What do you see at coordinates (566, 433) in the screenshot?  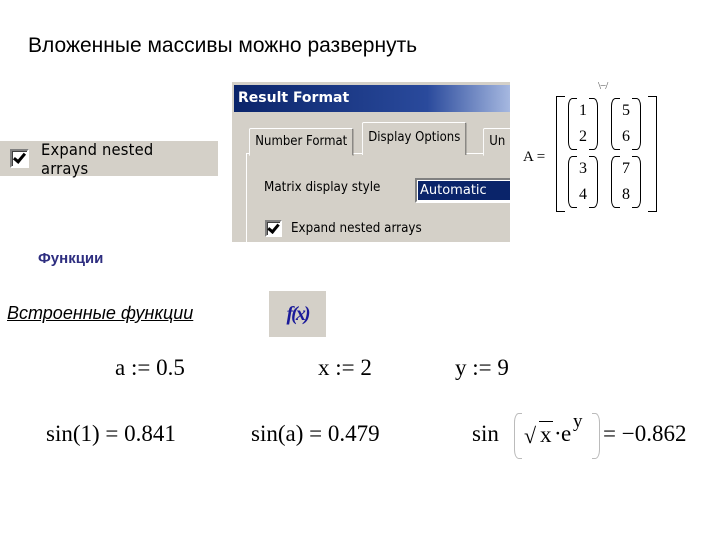 I see `exp-base: e` at bounding box center [566, 433].